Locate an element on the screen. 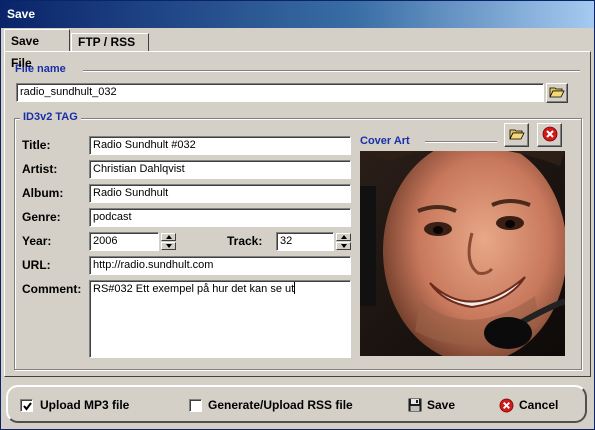 The width and height of the screenshot is (595, 430). remove-cover-art-button is located at coordinates (549, 135).